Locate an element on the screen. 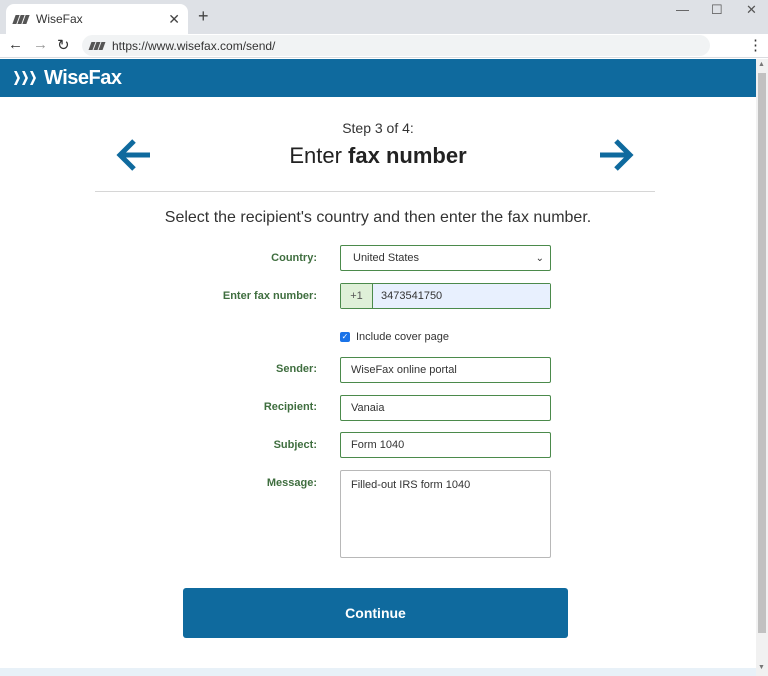  message-textarea: Filled-out IRS form 1040 is located at coordinates (445, 514).